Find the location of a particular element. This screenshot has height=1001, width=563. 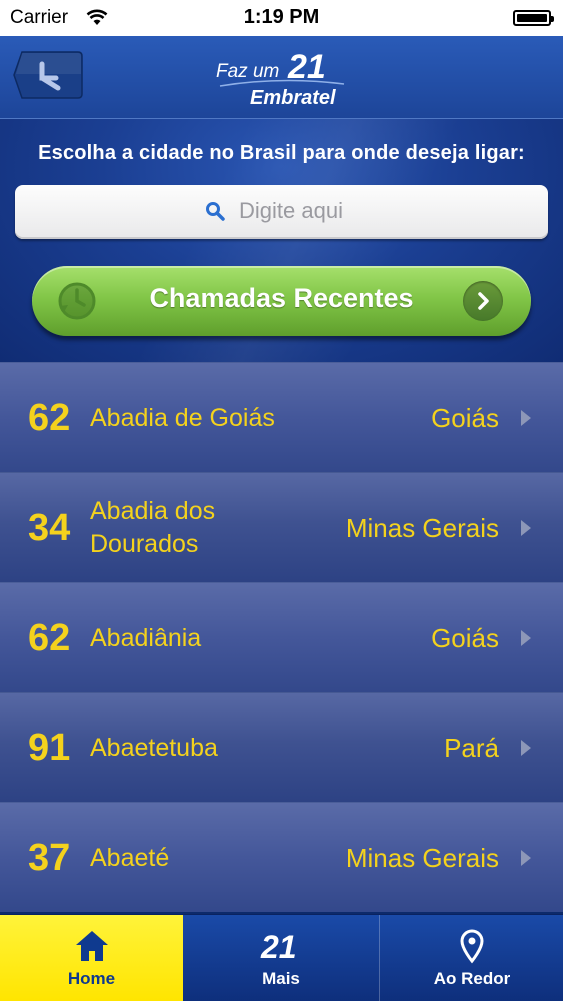

location-pin-icon is located at coordinates (472, 946).